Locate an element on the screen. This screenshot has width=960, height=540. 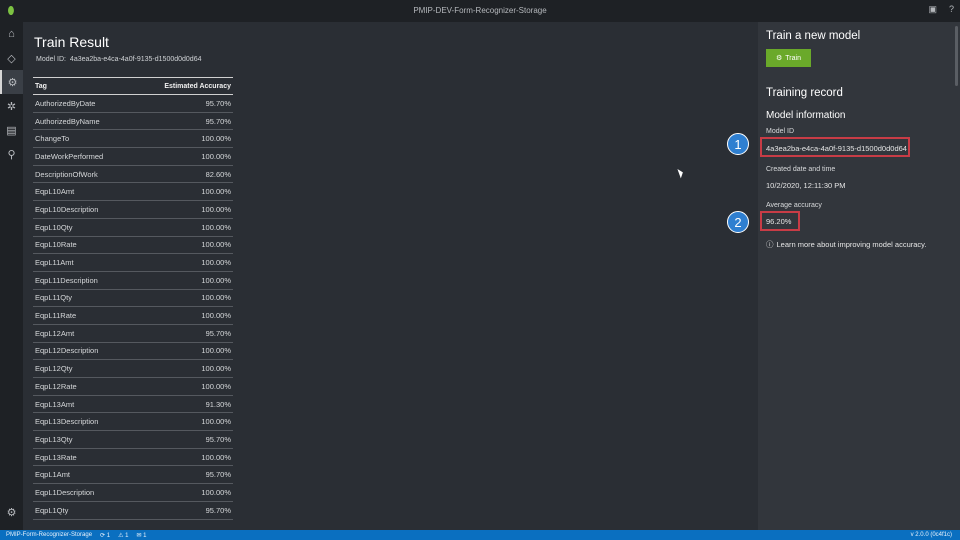
help-icon: ? is located at coordinates (951, 9).